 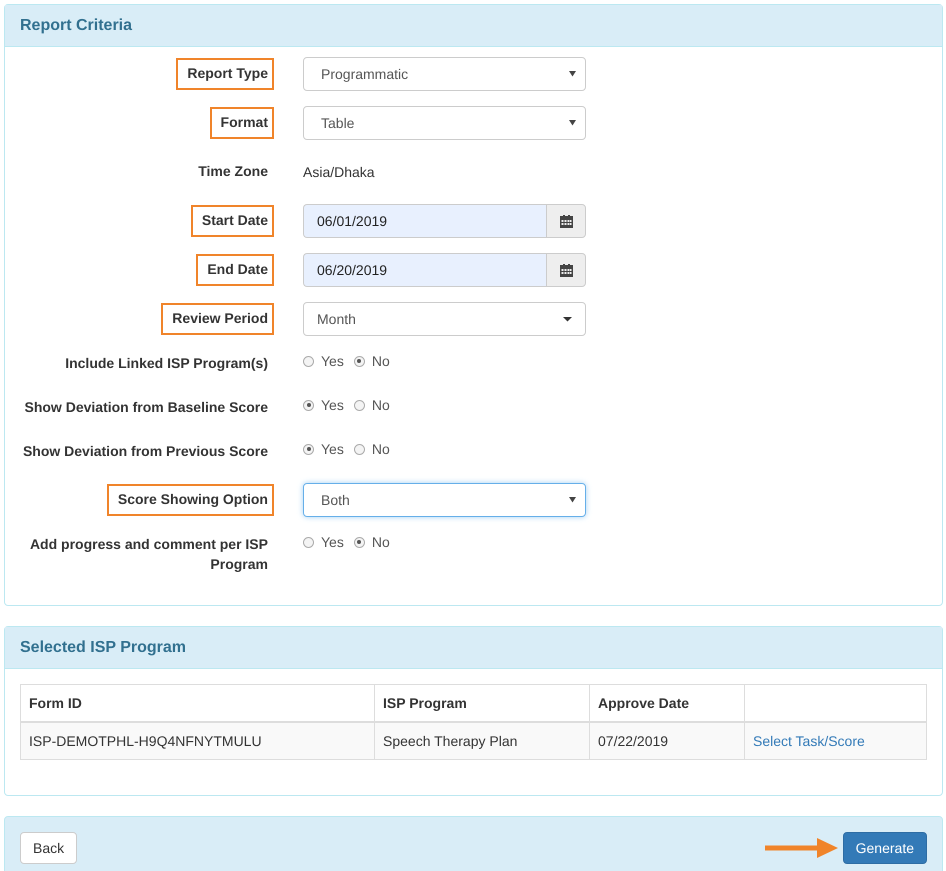 I want to click on field-label: Include Linked ISP Program(s), so click(x=166, y=363).